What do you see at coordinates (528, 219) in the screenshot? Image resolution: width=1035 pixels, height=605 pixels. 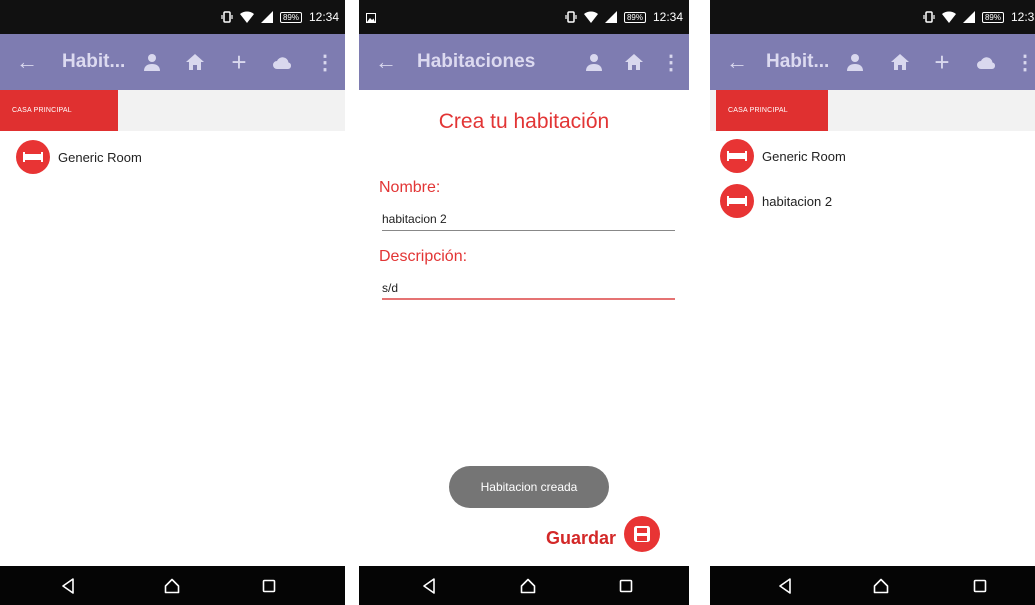 I see `name-field: habitacion 2` at bounding box center [528, 219].